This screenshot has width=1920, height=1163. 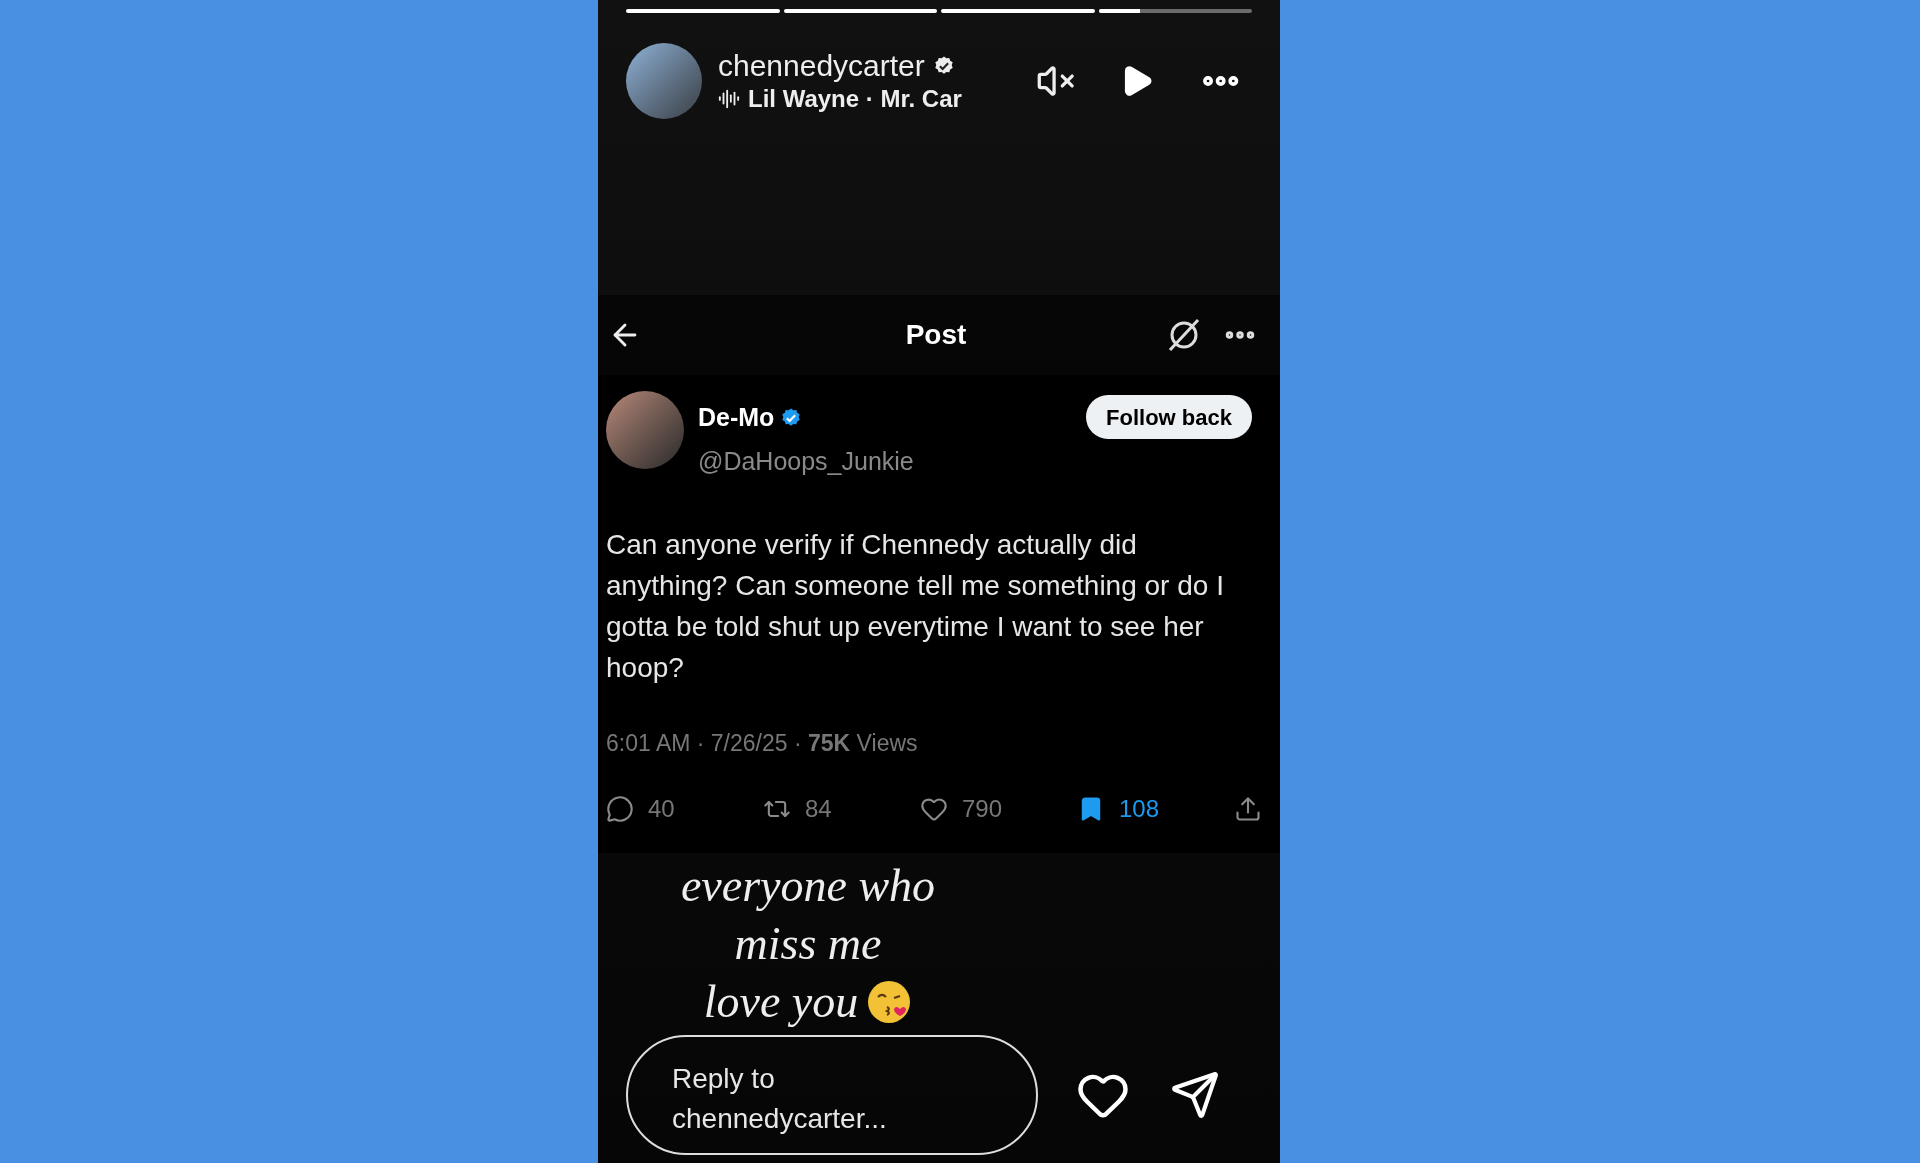 What do you see at coordinates (736, 418) in the screenshot?
I see `author-name: De-Mo` at bounding box center [736, 418].